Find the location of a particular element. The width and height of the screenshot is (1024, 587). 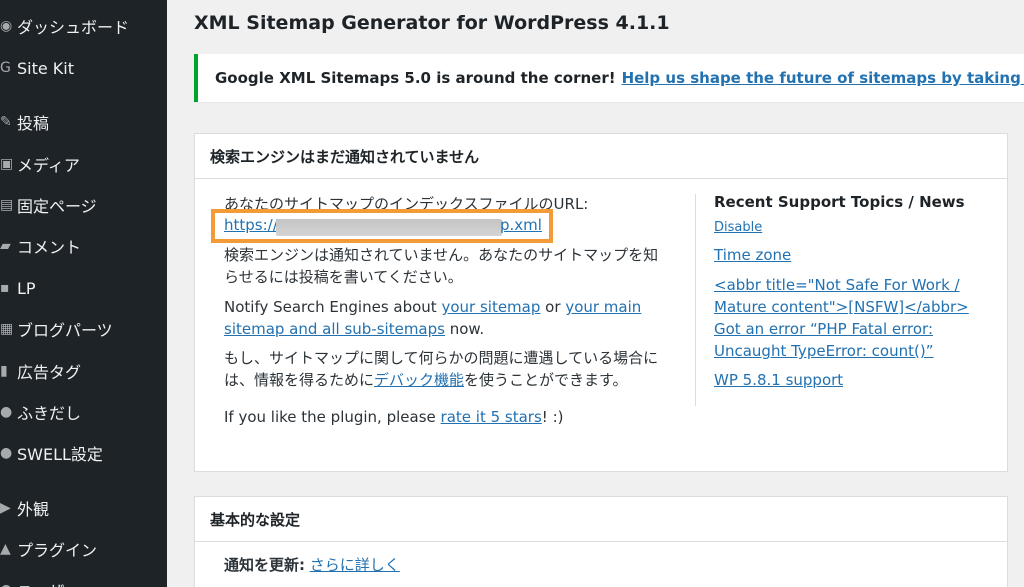

sidebar-item-swell-settings: ● SWELL設定 is located at coordinates (83, 453).